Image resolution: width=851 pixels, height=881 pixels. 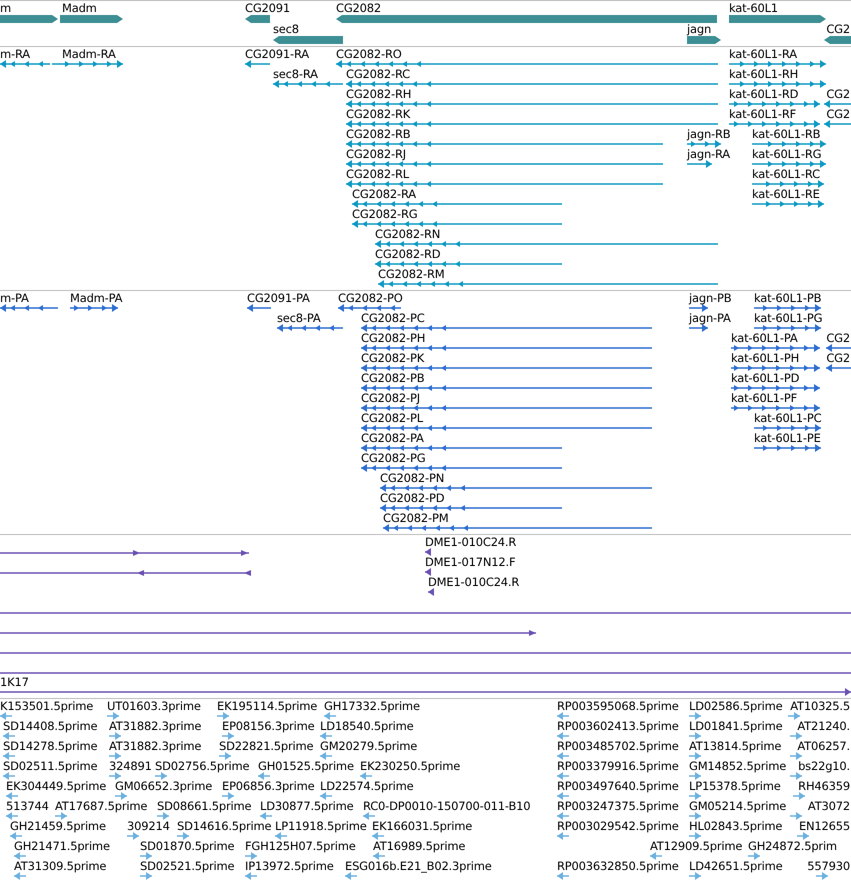 What do you see at coordinates (58, 826) in the screenshot?
I see `est-label: GH21459.5prime` at bounding box center [58, 826].